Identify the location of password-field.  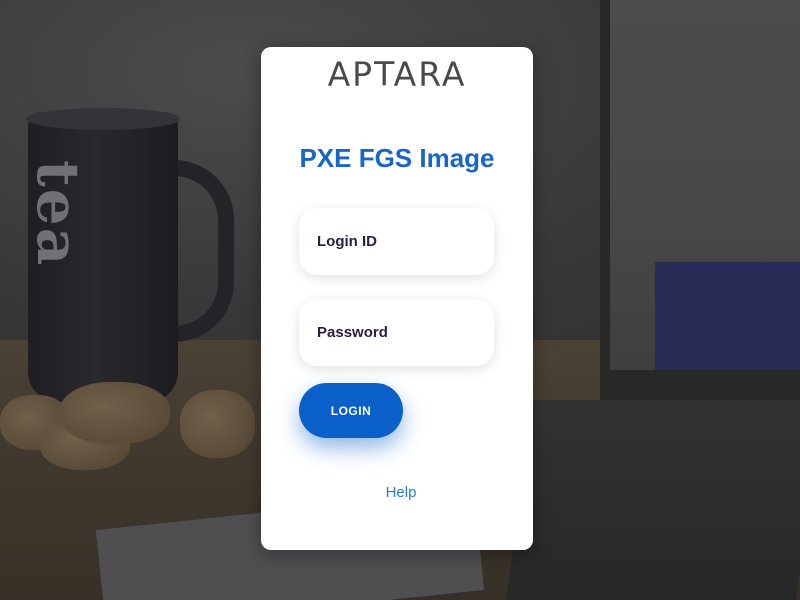
(396, 332).